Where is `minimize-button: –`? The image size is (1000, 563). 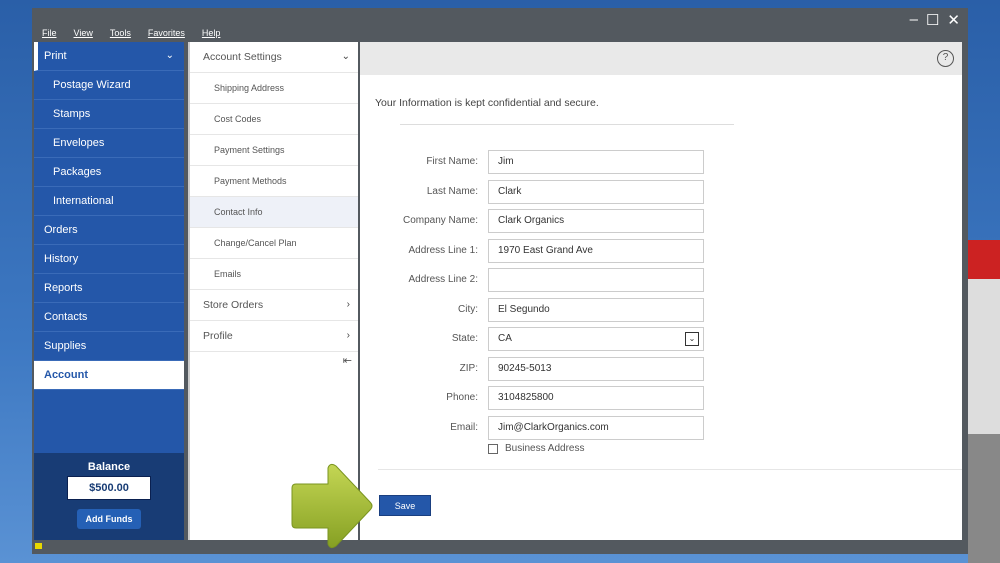
minimize-button: – is located at coordinates (914, 20).